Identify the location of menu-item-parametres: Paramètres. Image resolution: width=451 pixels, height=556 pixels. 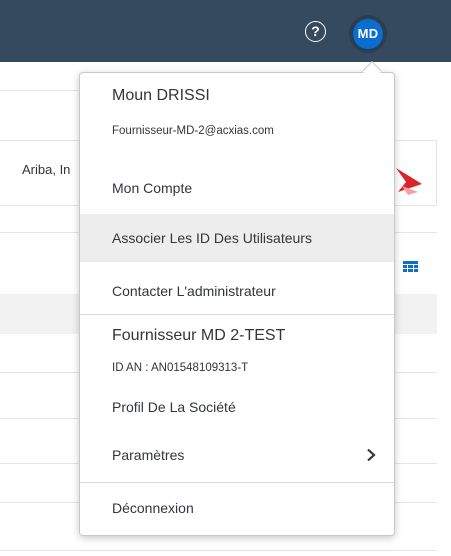
(237, 455).